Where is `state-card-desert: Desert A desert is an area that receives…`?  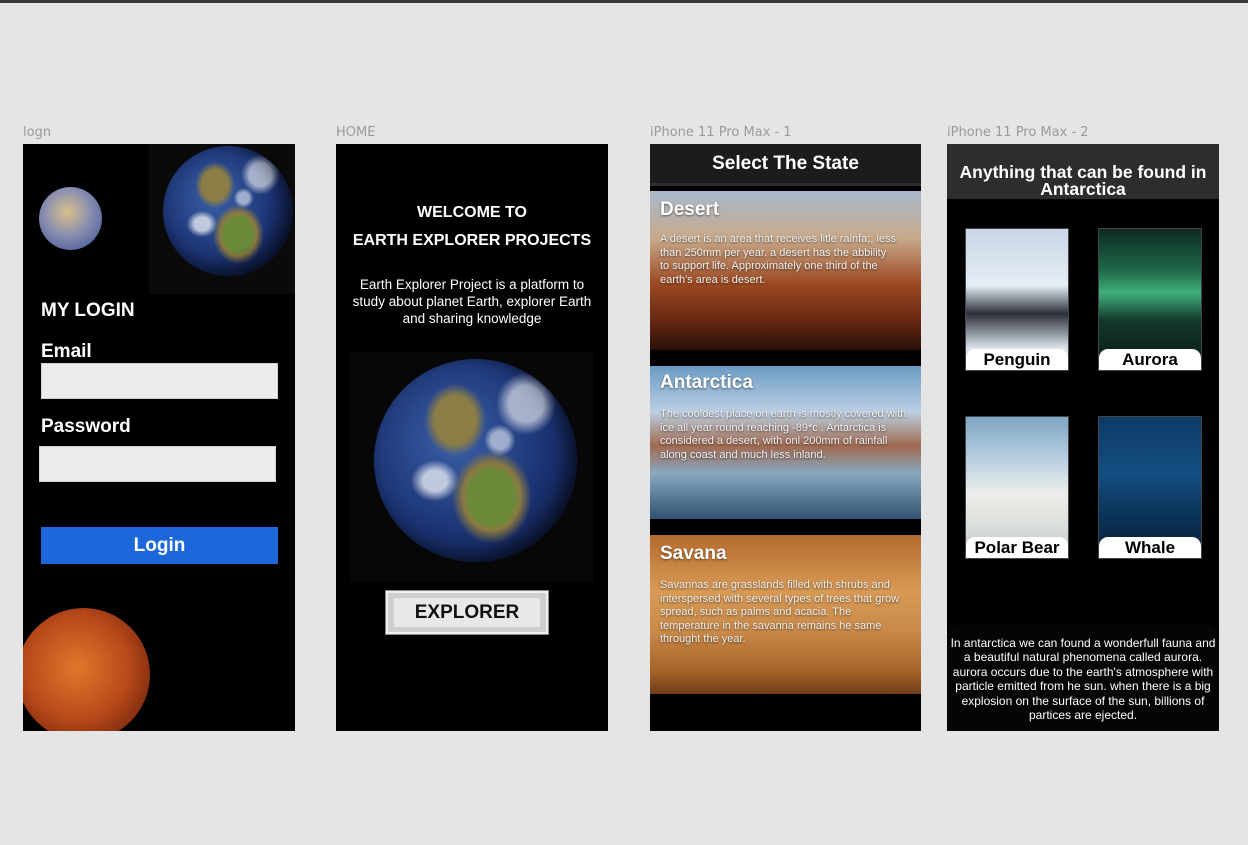
state-card-desert: Desert A desert is an area that receives… is located at coordinates (785, 270).